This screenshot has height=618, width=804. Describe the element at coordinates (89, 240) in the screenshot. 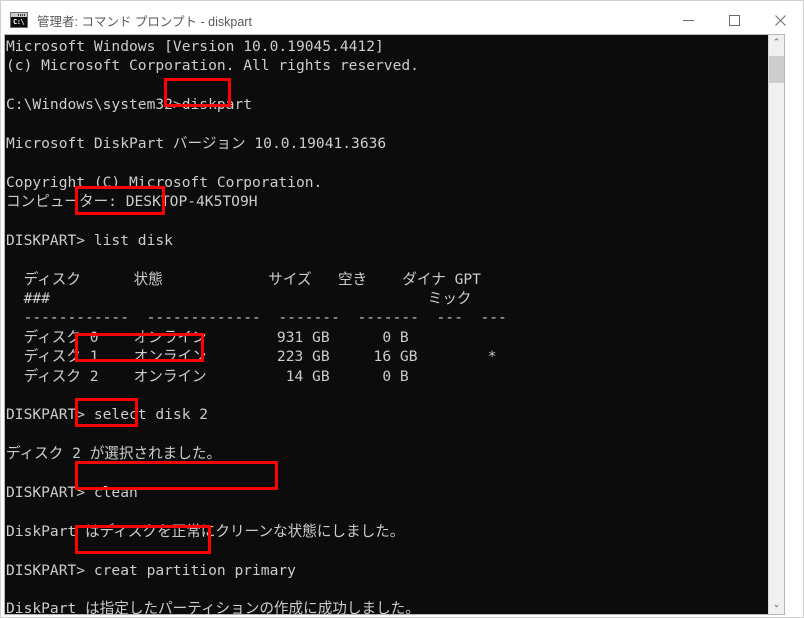

I see `terminal-line: DISKPART> list disk` at that location.